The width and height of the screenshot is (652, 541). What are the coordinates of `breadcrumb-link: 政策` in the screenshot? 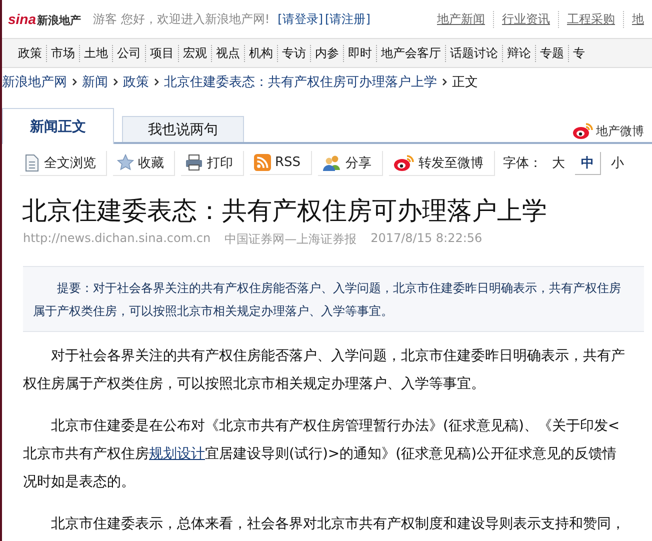 It's located at (136, 82).